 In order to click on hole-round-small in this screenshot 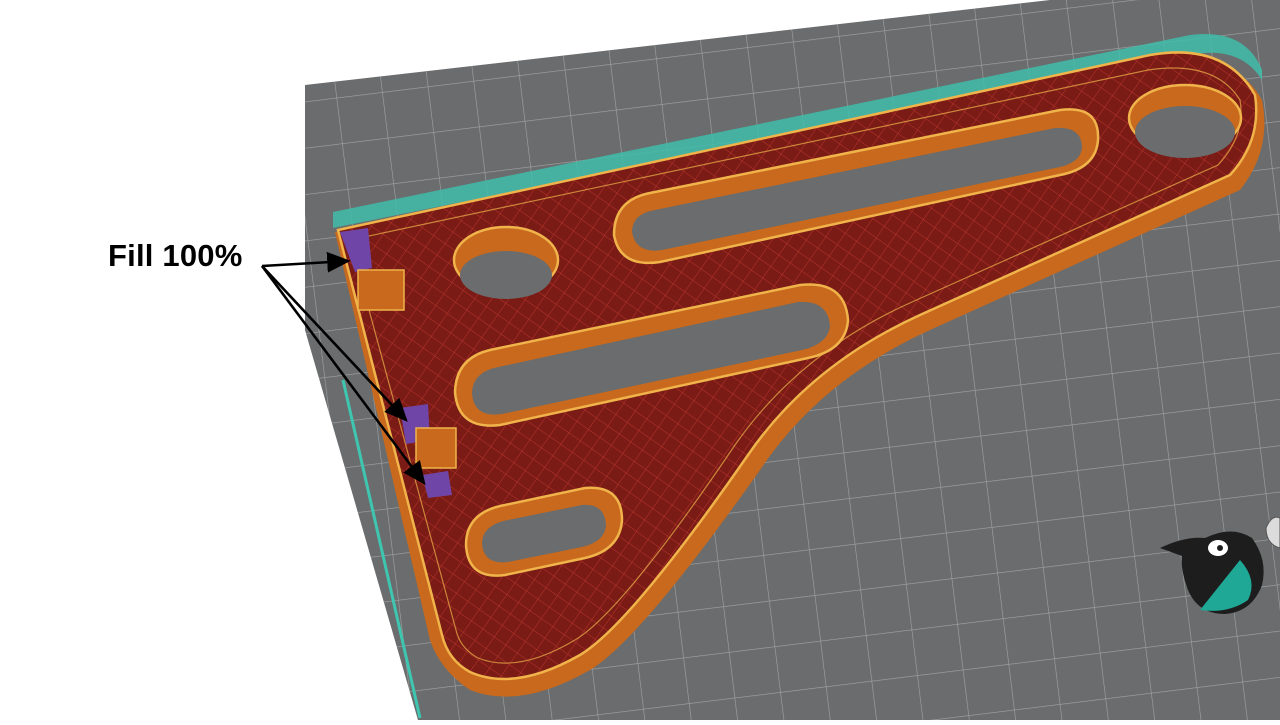, I will do `click(506, 262)`.